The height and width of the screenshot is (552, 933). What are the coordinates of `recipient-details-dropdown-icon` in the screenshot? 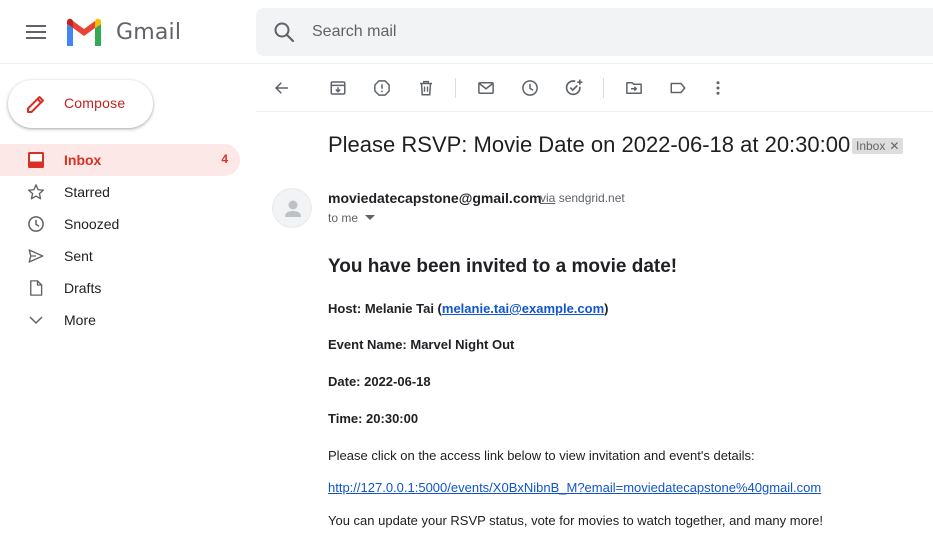 It's located at (370, 218).